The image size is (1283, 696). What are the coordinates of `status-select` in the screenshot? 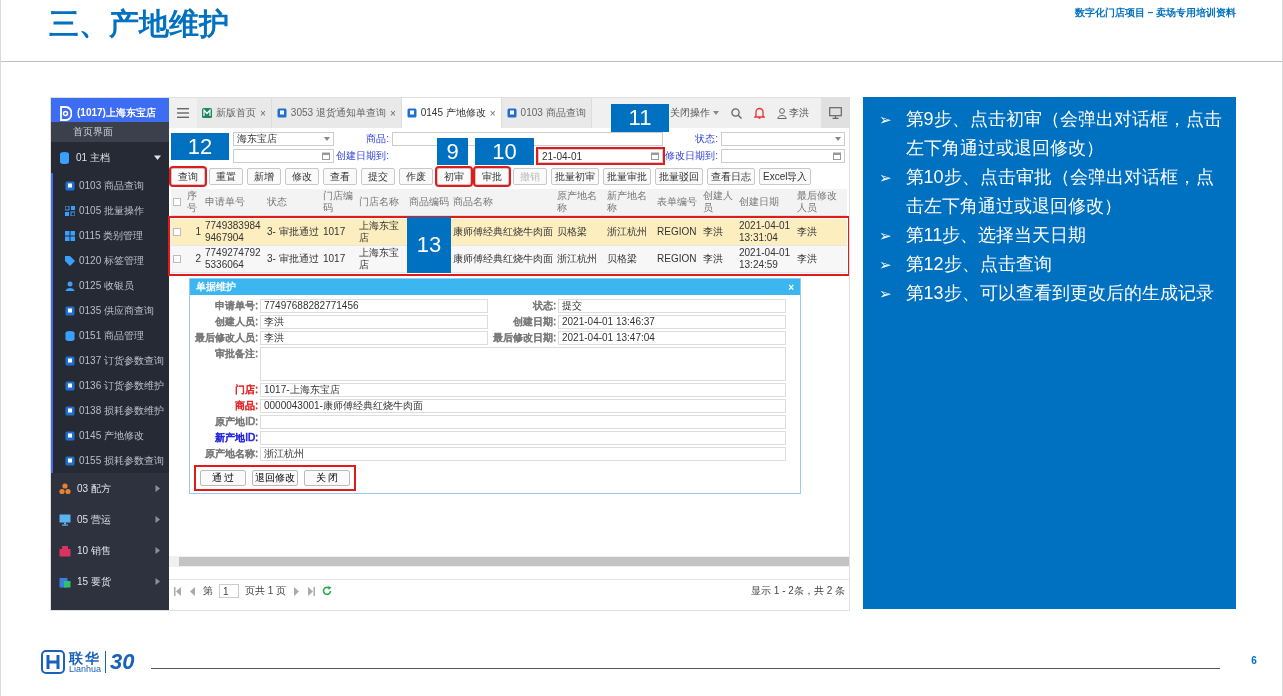 It's located at (783, 139).